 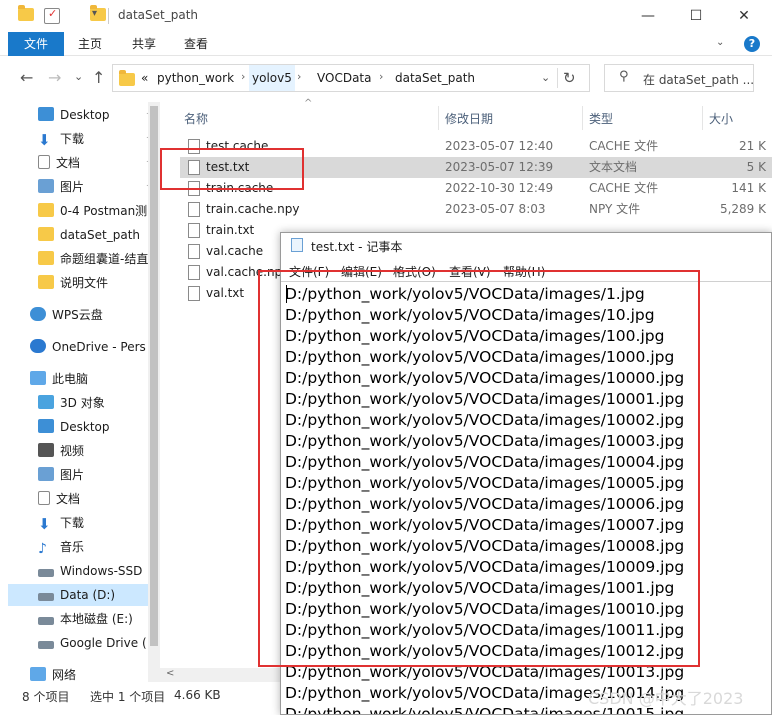 What do you see at coordinates (615, 209) in the screenshot?
I see `file-type: NPY 文件` at bounding box center [615, 209].